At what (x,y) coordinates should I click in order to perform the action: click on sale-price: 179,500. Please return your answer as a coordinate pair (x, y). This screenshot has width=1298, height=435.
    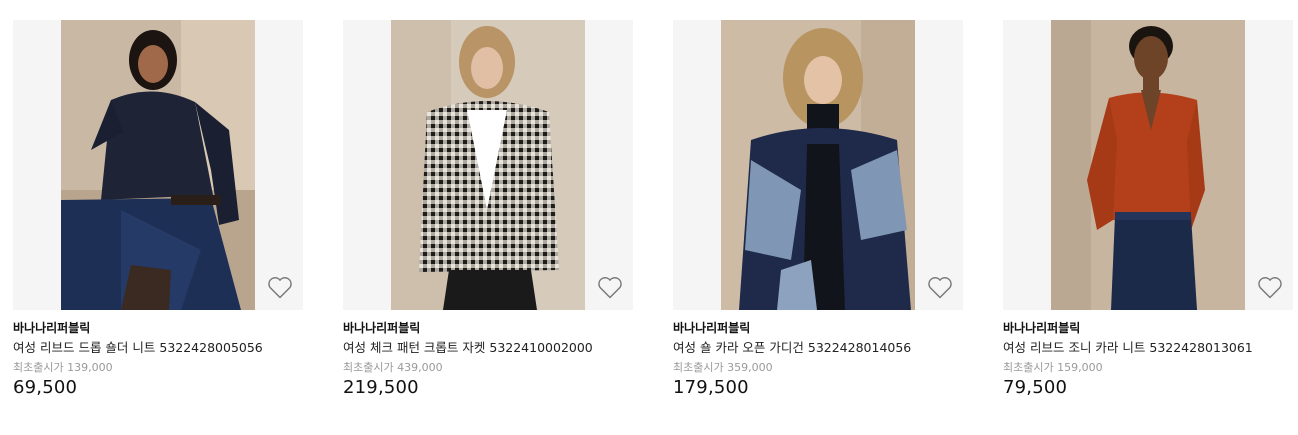
    Looking at the image, I should click on (711, 387).